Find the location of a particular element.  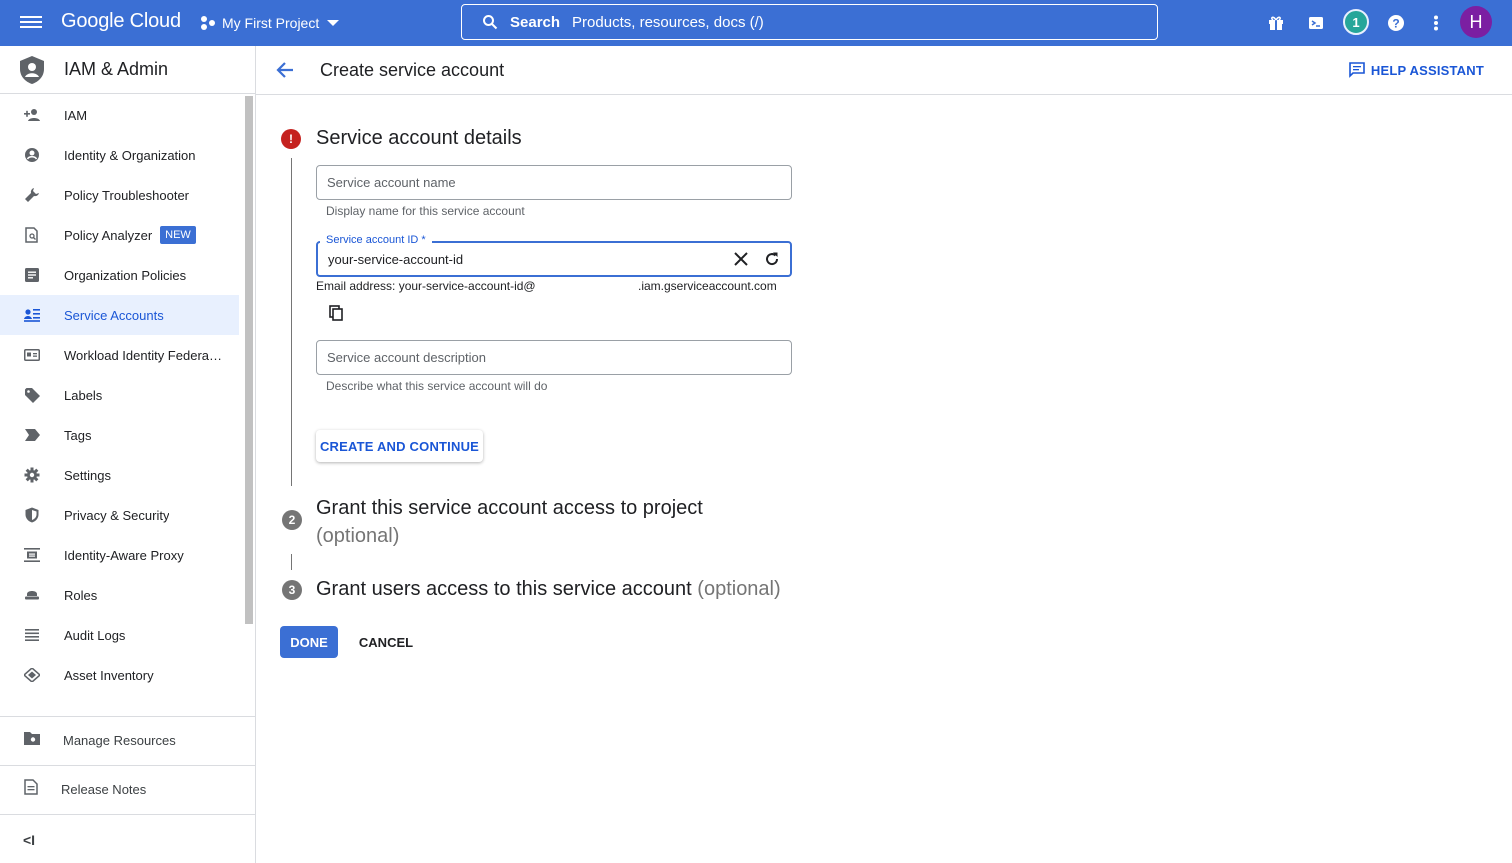

service-account-name-field is located at coordinates (554, 182).